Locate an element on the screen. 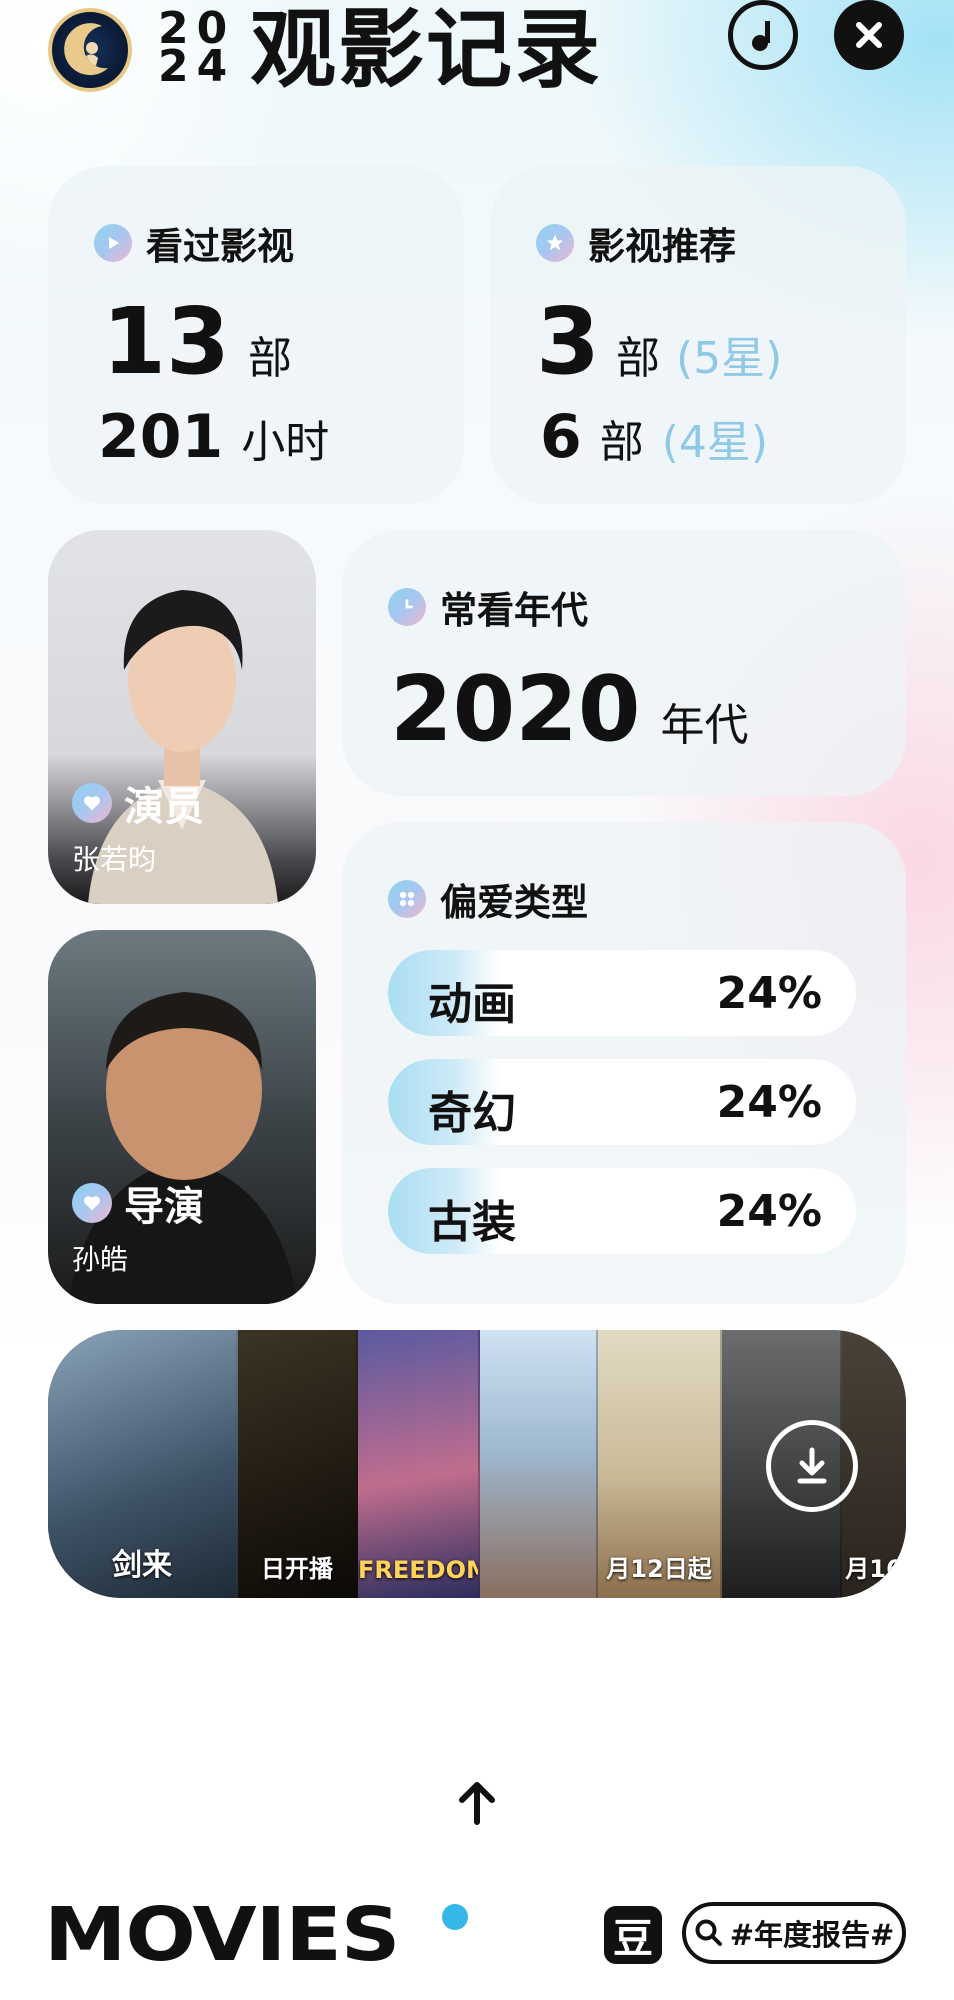 The width and height of the screenshot is (954, 2000). scroll-up-button is located at coordinates (477, 1805).